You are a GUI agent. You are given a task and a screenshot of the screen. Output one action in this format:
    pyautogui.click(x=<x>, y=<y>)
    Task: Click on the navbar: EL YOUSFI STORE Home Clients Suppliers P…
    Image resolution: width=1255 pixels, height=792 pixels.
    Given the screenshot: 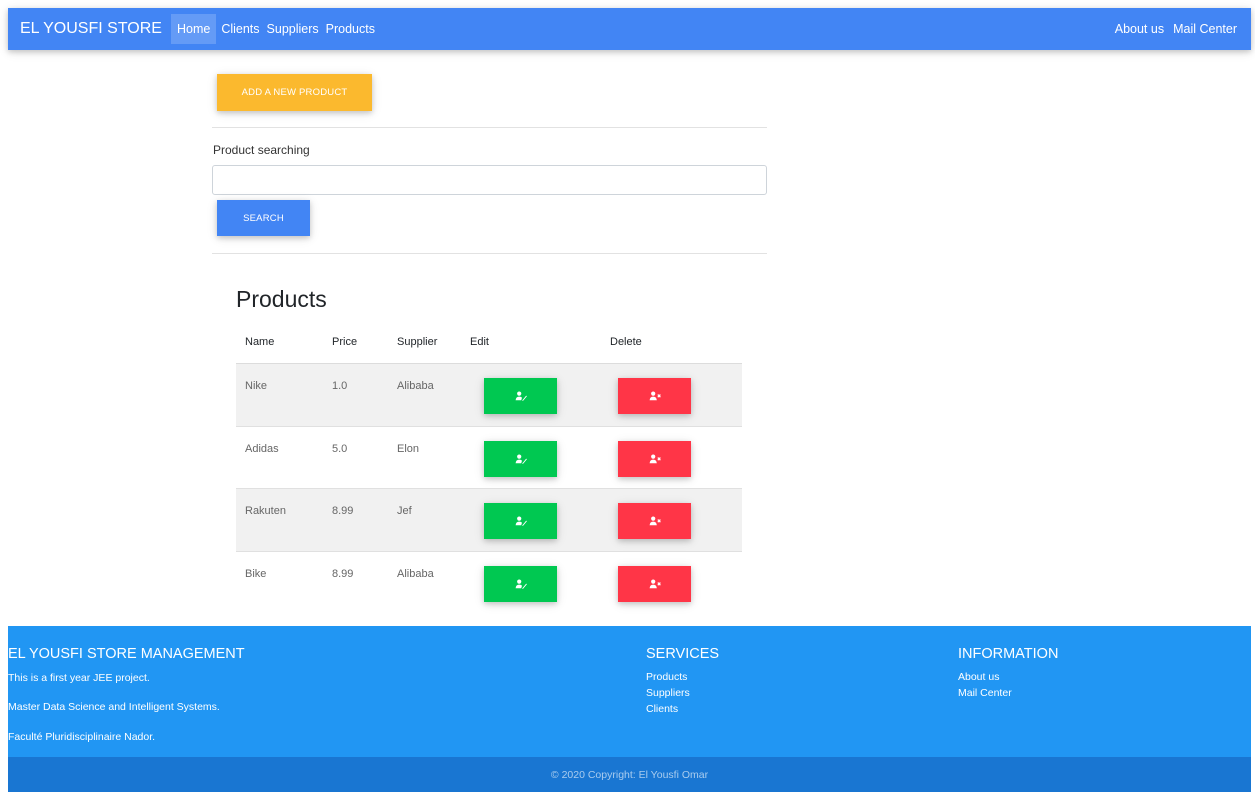 What is the action you would take?
    pyautogui.click(x=629, y=29)
    